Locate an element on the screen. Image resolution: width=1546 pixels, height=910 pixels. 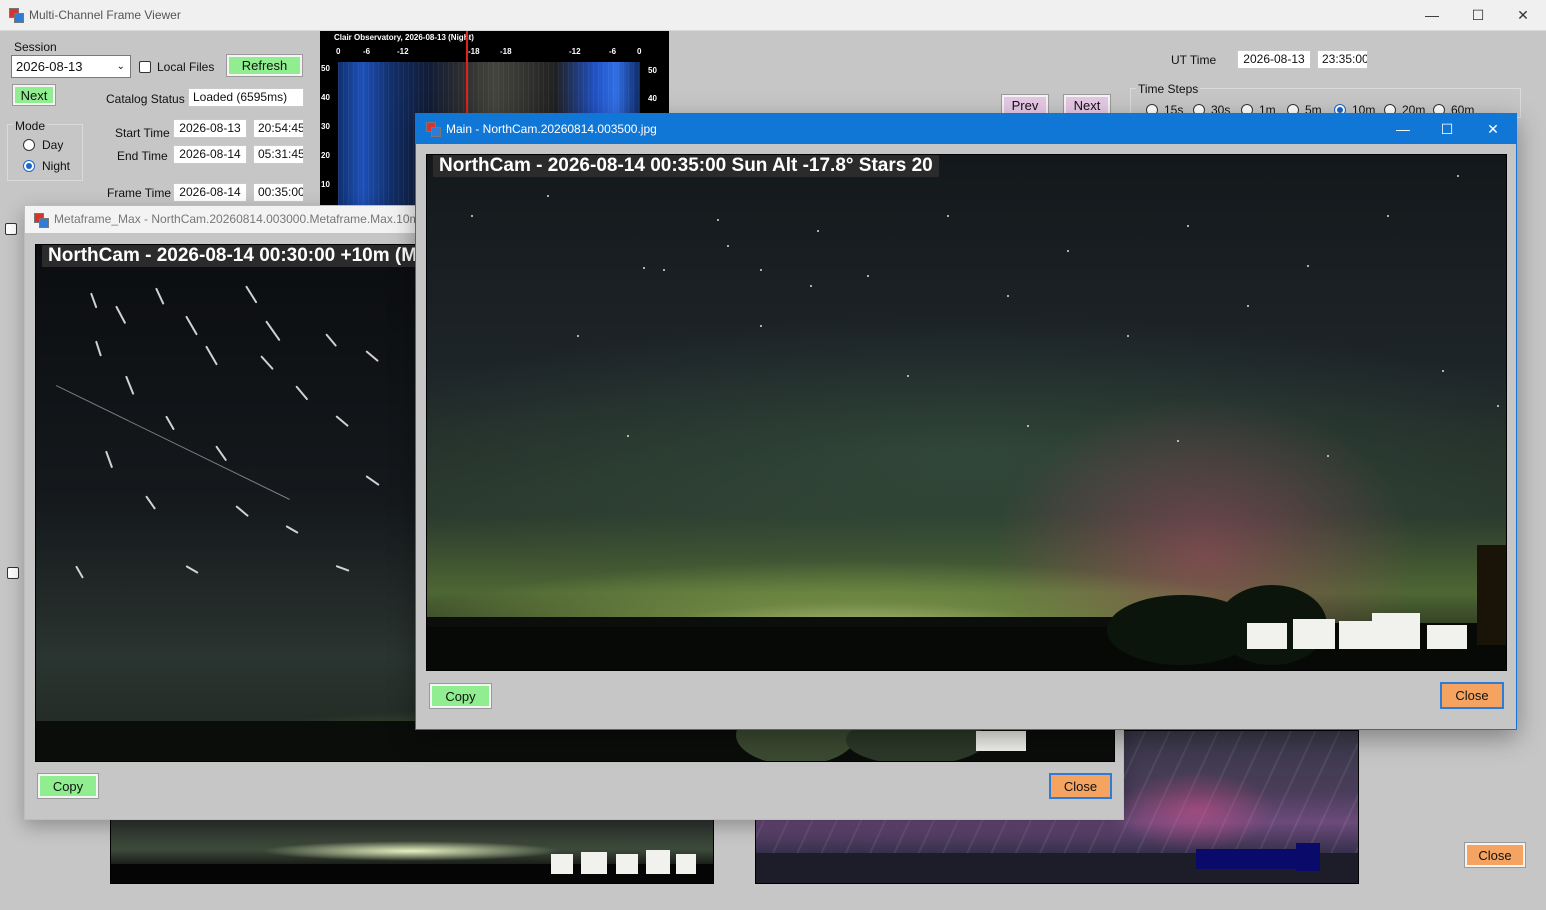
prev-button: Prev is located at coordinates (1025, 105).